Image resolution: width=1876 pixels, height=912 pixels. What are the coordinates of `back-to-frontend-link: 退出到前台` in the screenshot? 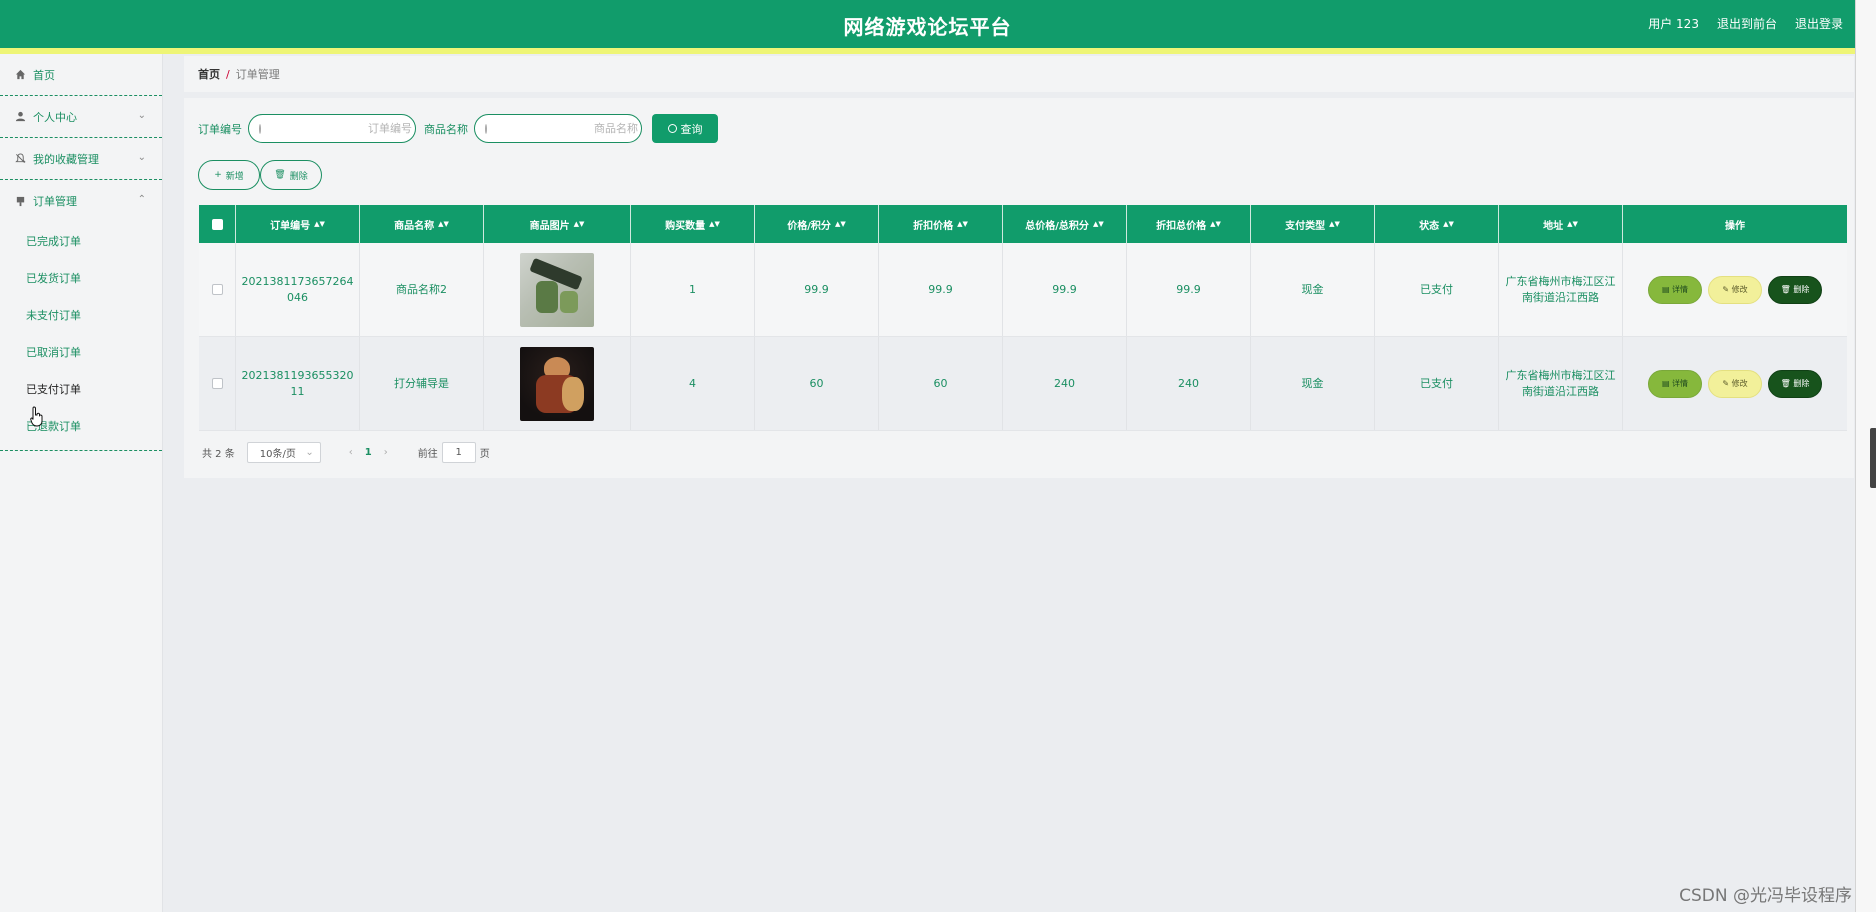 It's located at (1747, 23).